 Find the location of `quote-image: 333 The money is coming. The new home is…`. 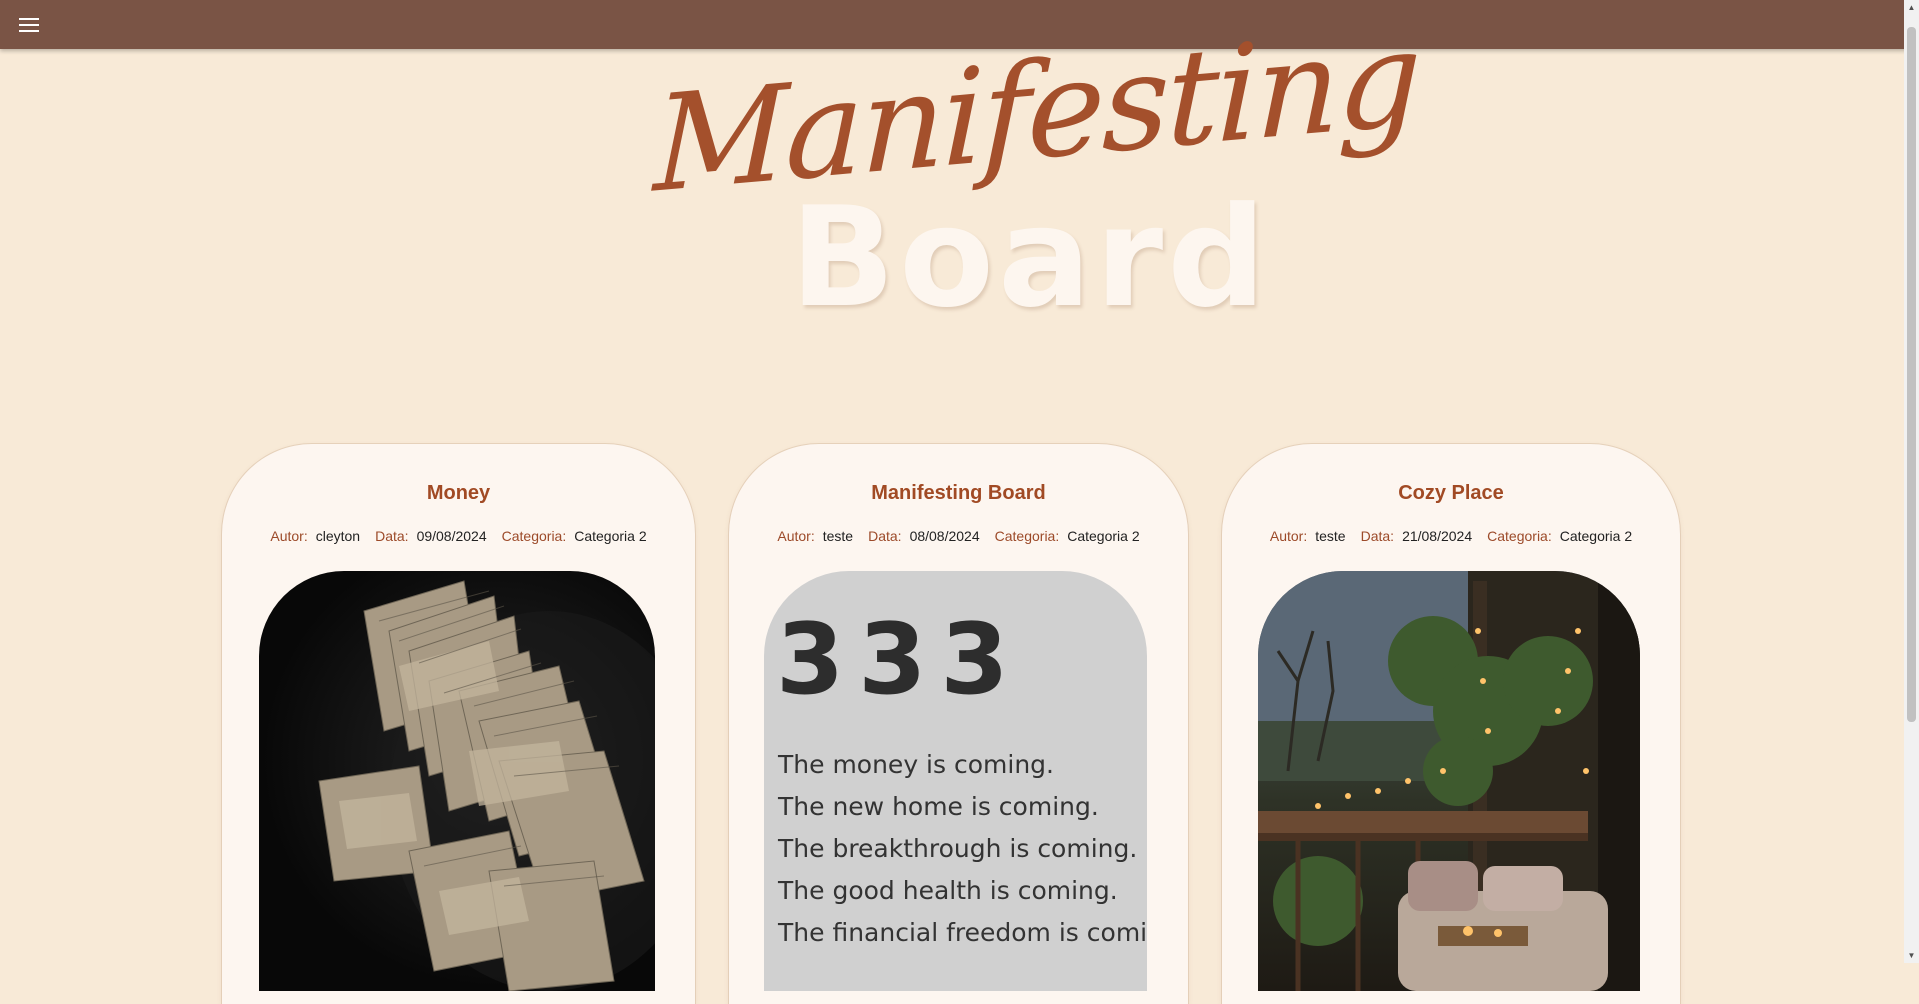

quote-image: 333 The money is coming. The new home is… is located at coordinates (955, 781).